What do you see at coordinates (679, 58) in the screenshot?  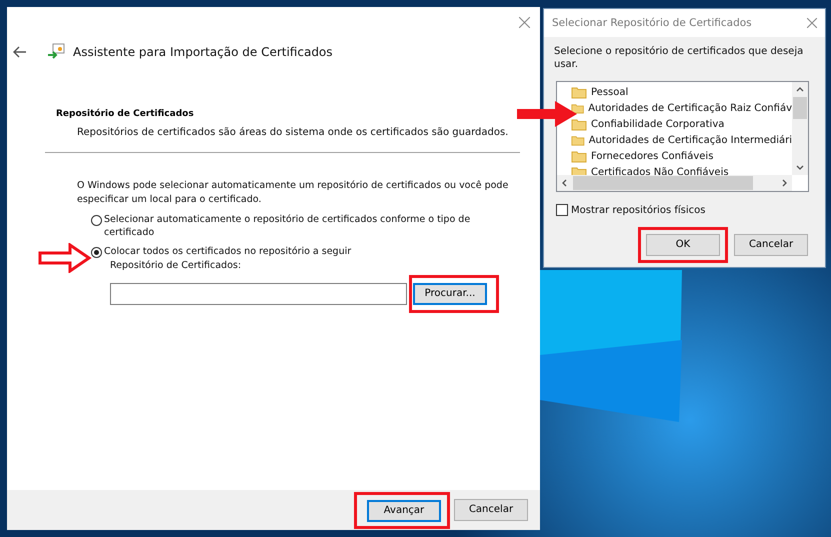 I see `dialog-prompt: Selecione o repositório de certificados que deseja usar.` at bounding box center [679, 58].